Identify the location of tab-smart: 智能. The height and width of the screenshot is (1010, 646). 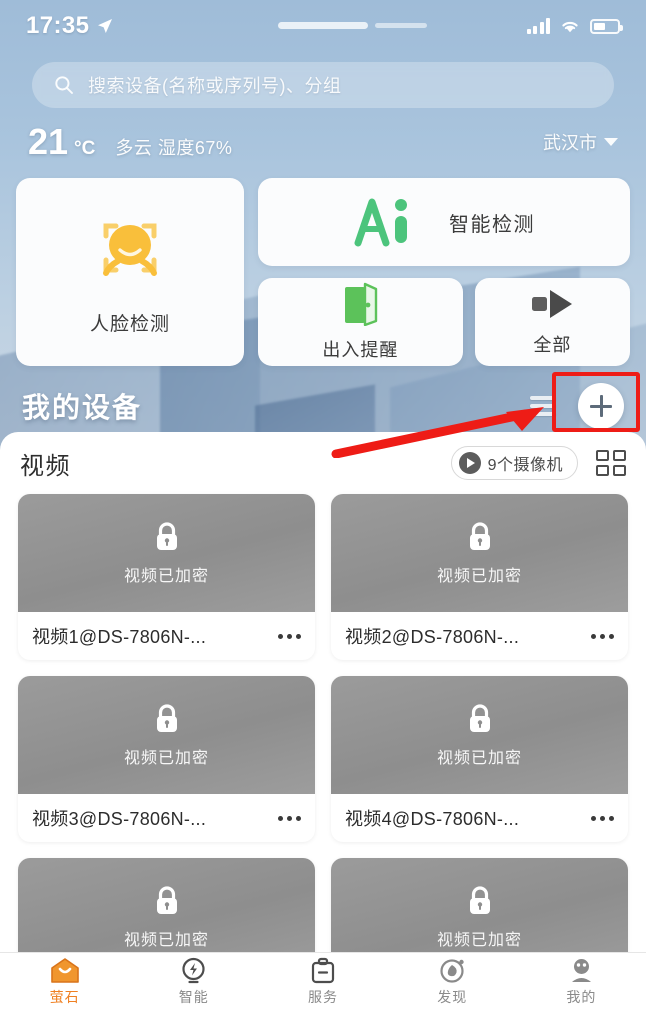
(193, 981).